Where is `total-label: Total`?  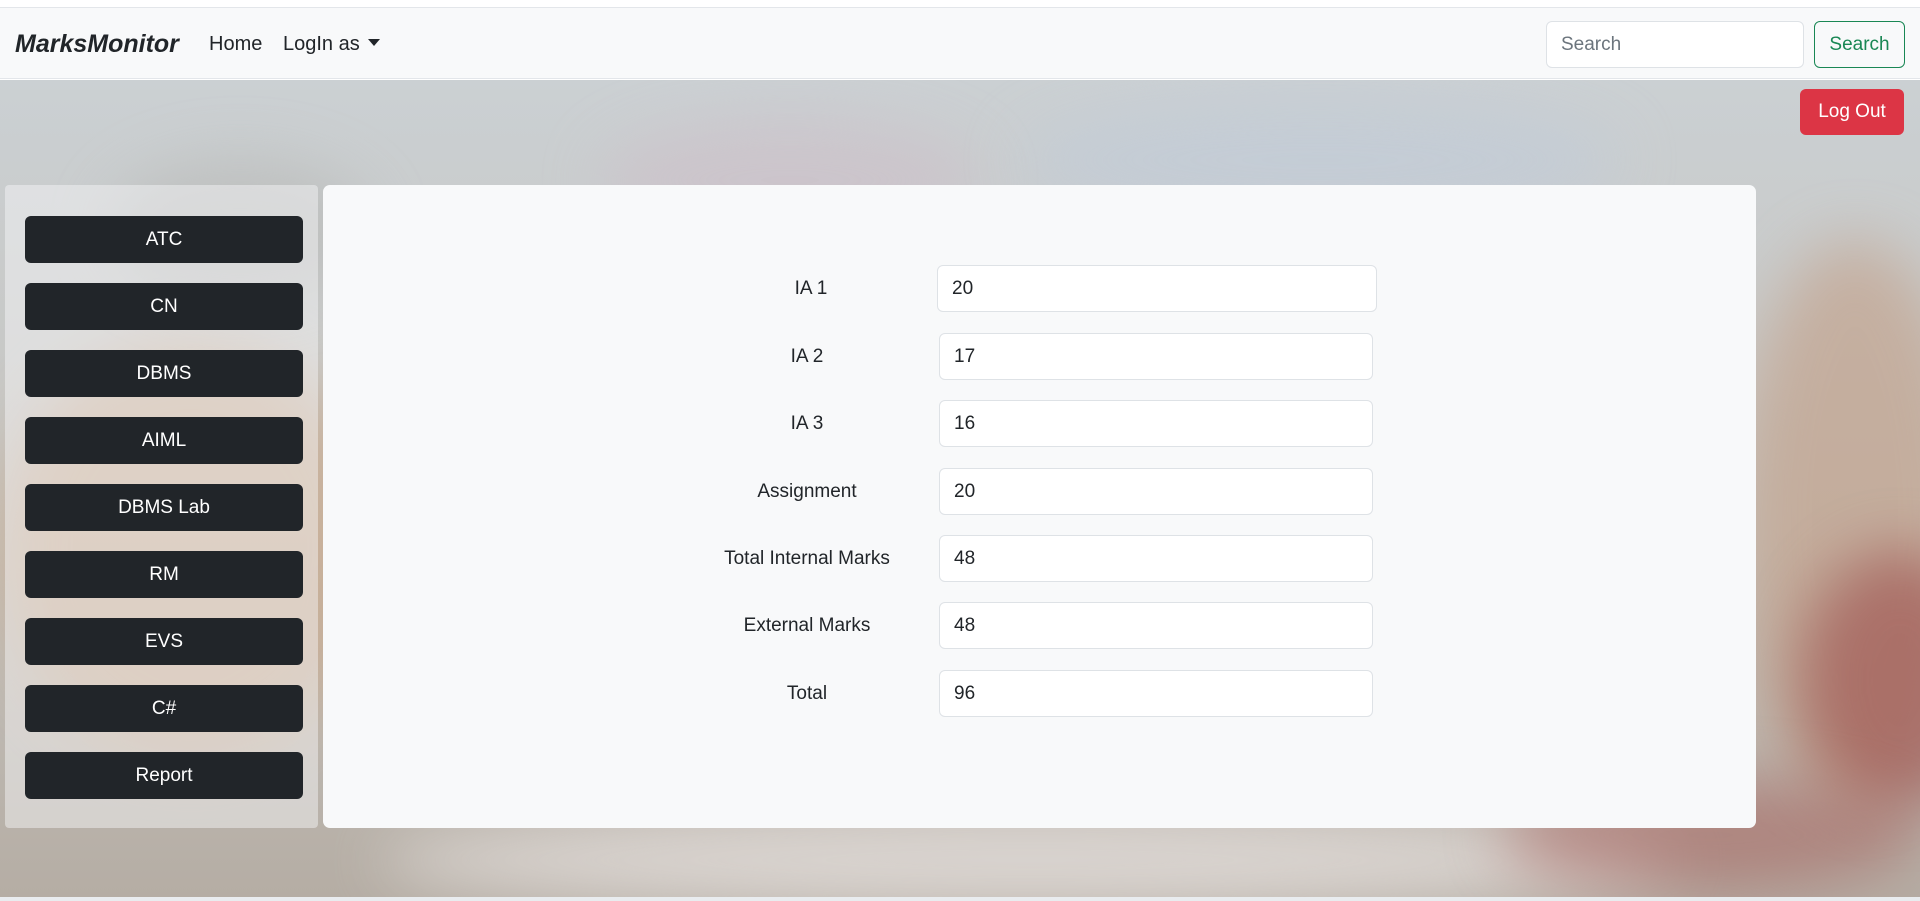
total-label: Total is located at coordinates (807, 693).